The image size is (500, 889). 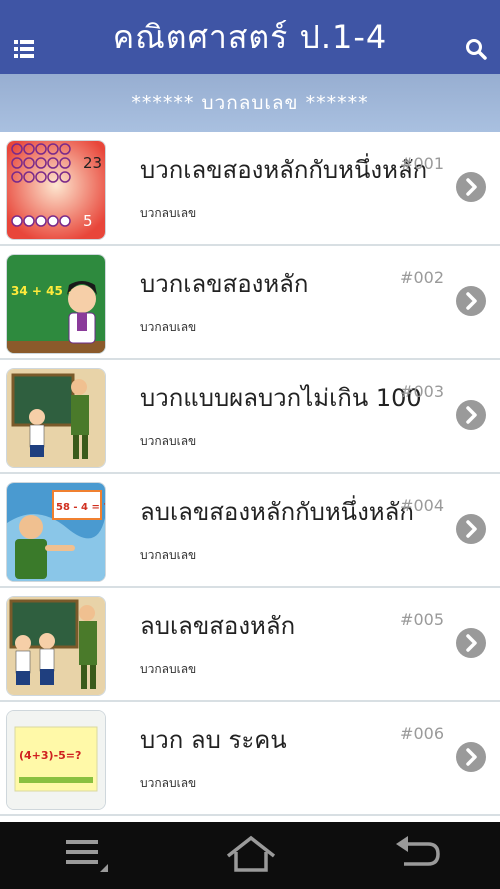 What do you see at coordinates (213, 740) in the screenshot?
I see `lesson-title: บวก ลบ ระคน` at bounding box center [213, 740].